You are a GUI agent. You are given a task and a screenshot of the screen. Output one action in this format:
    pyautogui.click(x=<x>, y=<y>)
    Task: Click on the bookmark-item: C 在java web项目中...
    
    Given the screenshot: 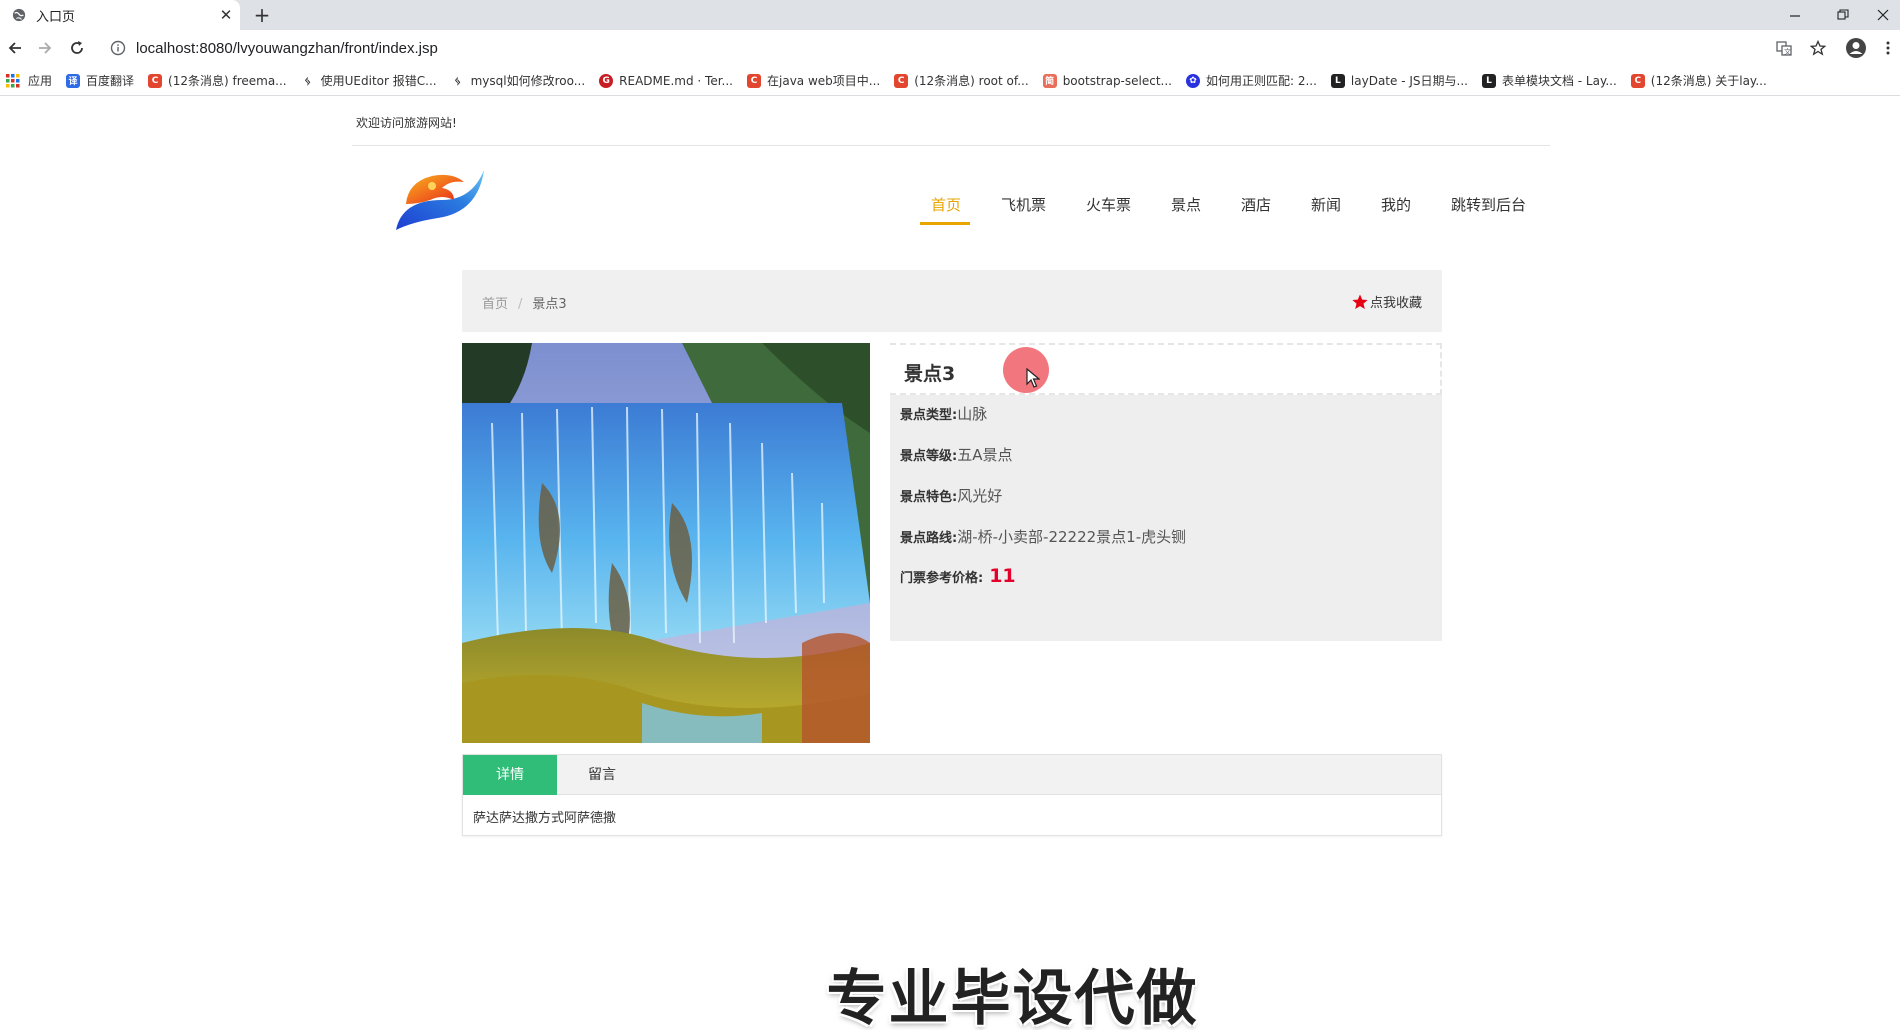 What is the action you would take?
    pyautogui.click(x=813, y=81)
    